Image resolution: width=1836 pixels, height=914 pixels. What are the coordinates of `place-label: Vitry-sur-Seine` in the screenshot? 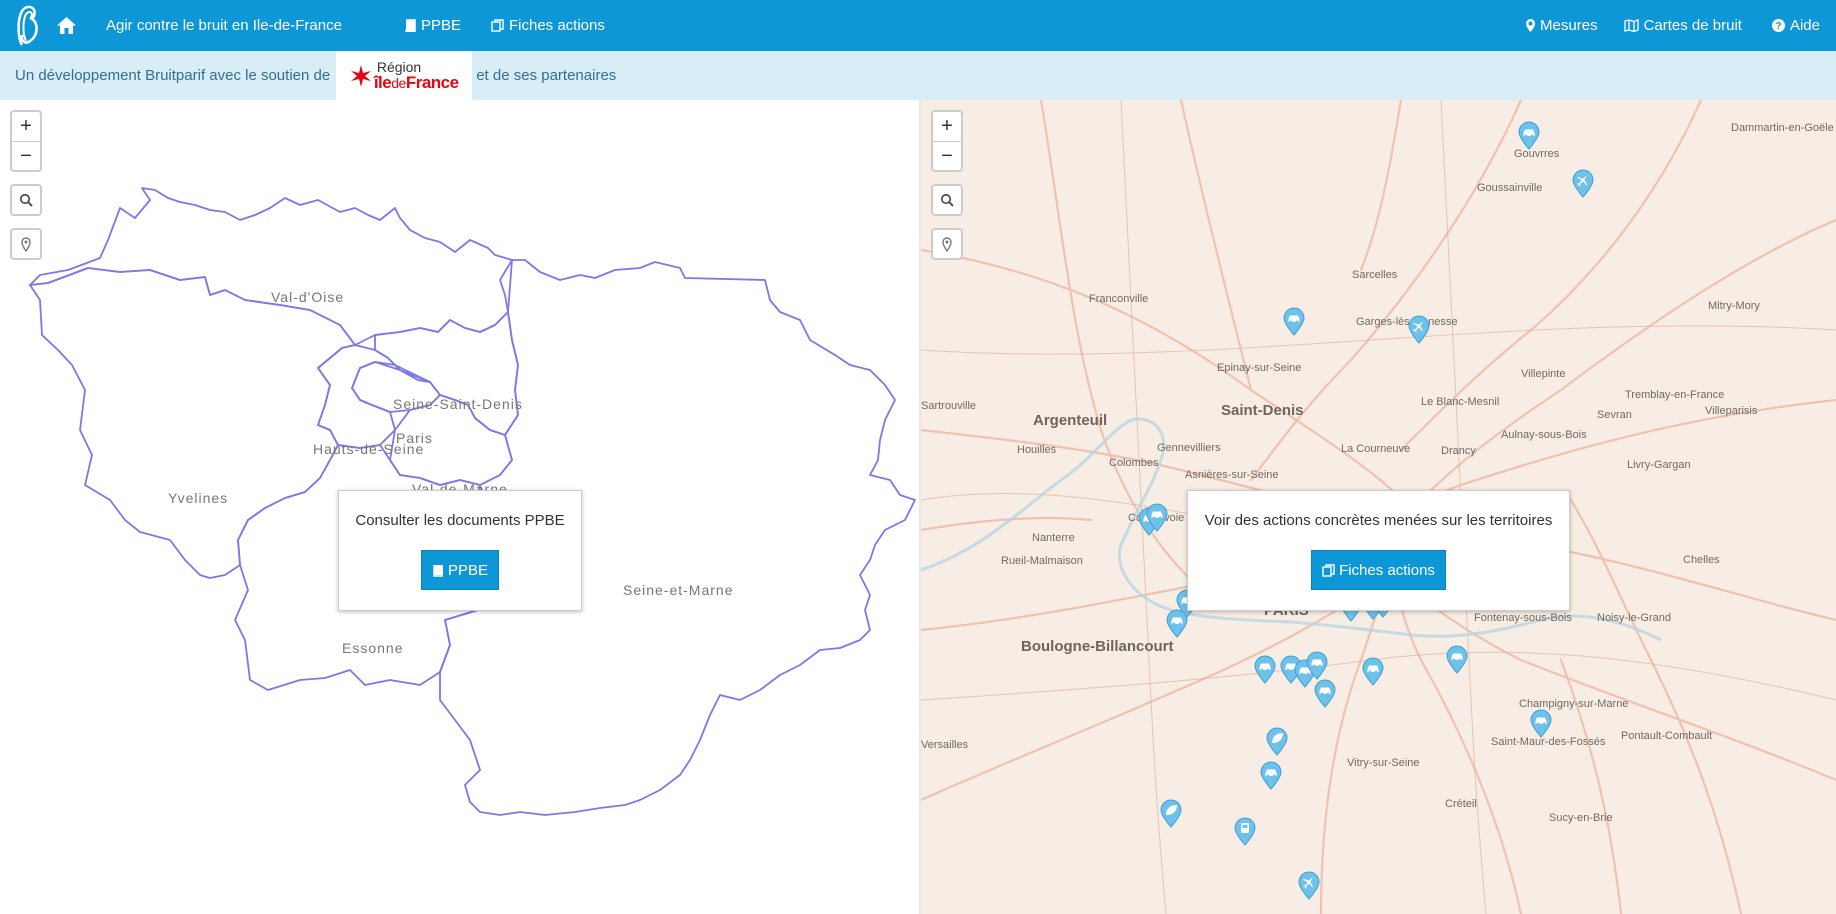 It's located at (1383, 763).